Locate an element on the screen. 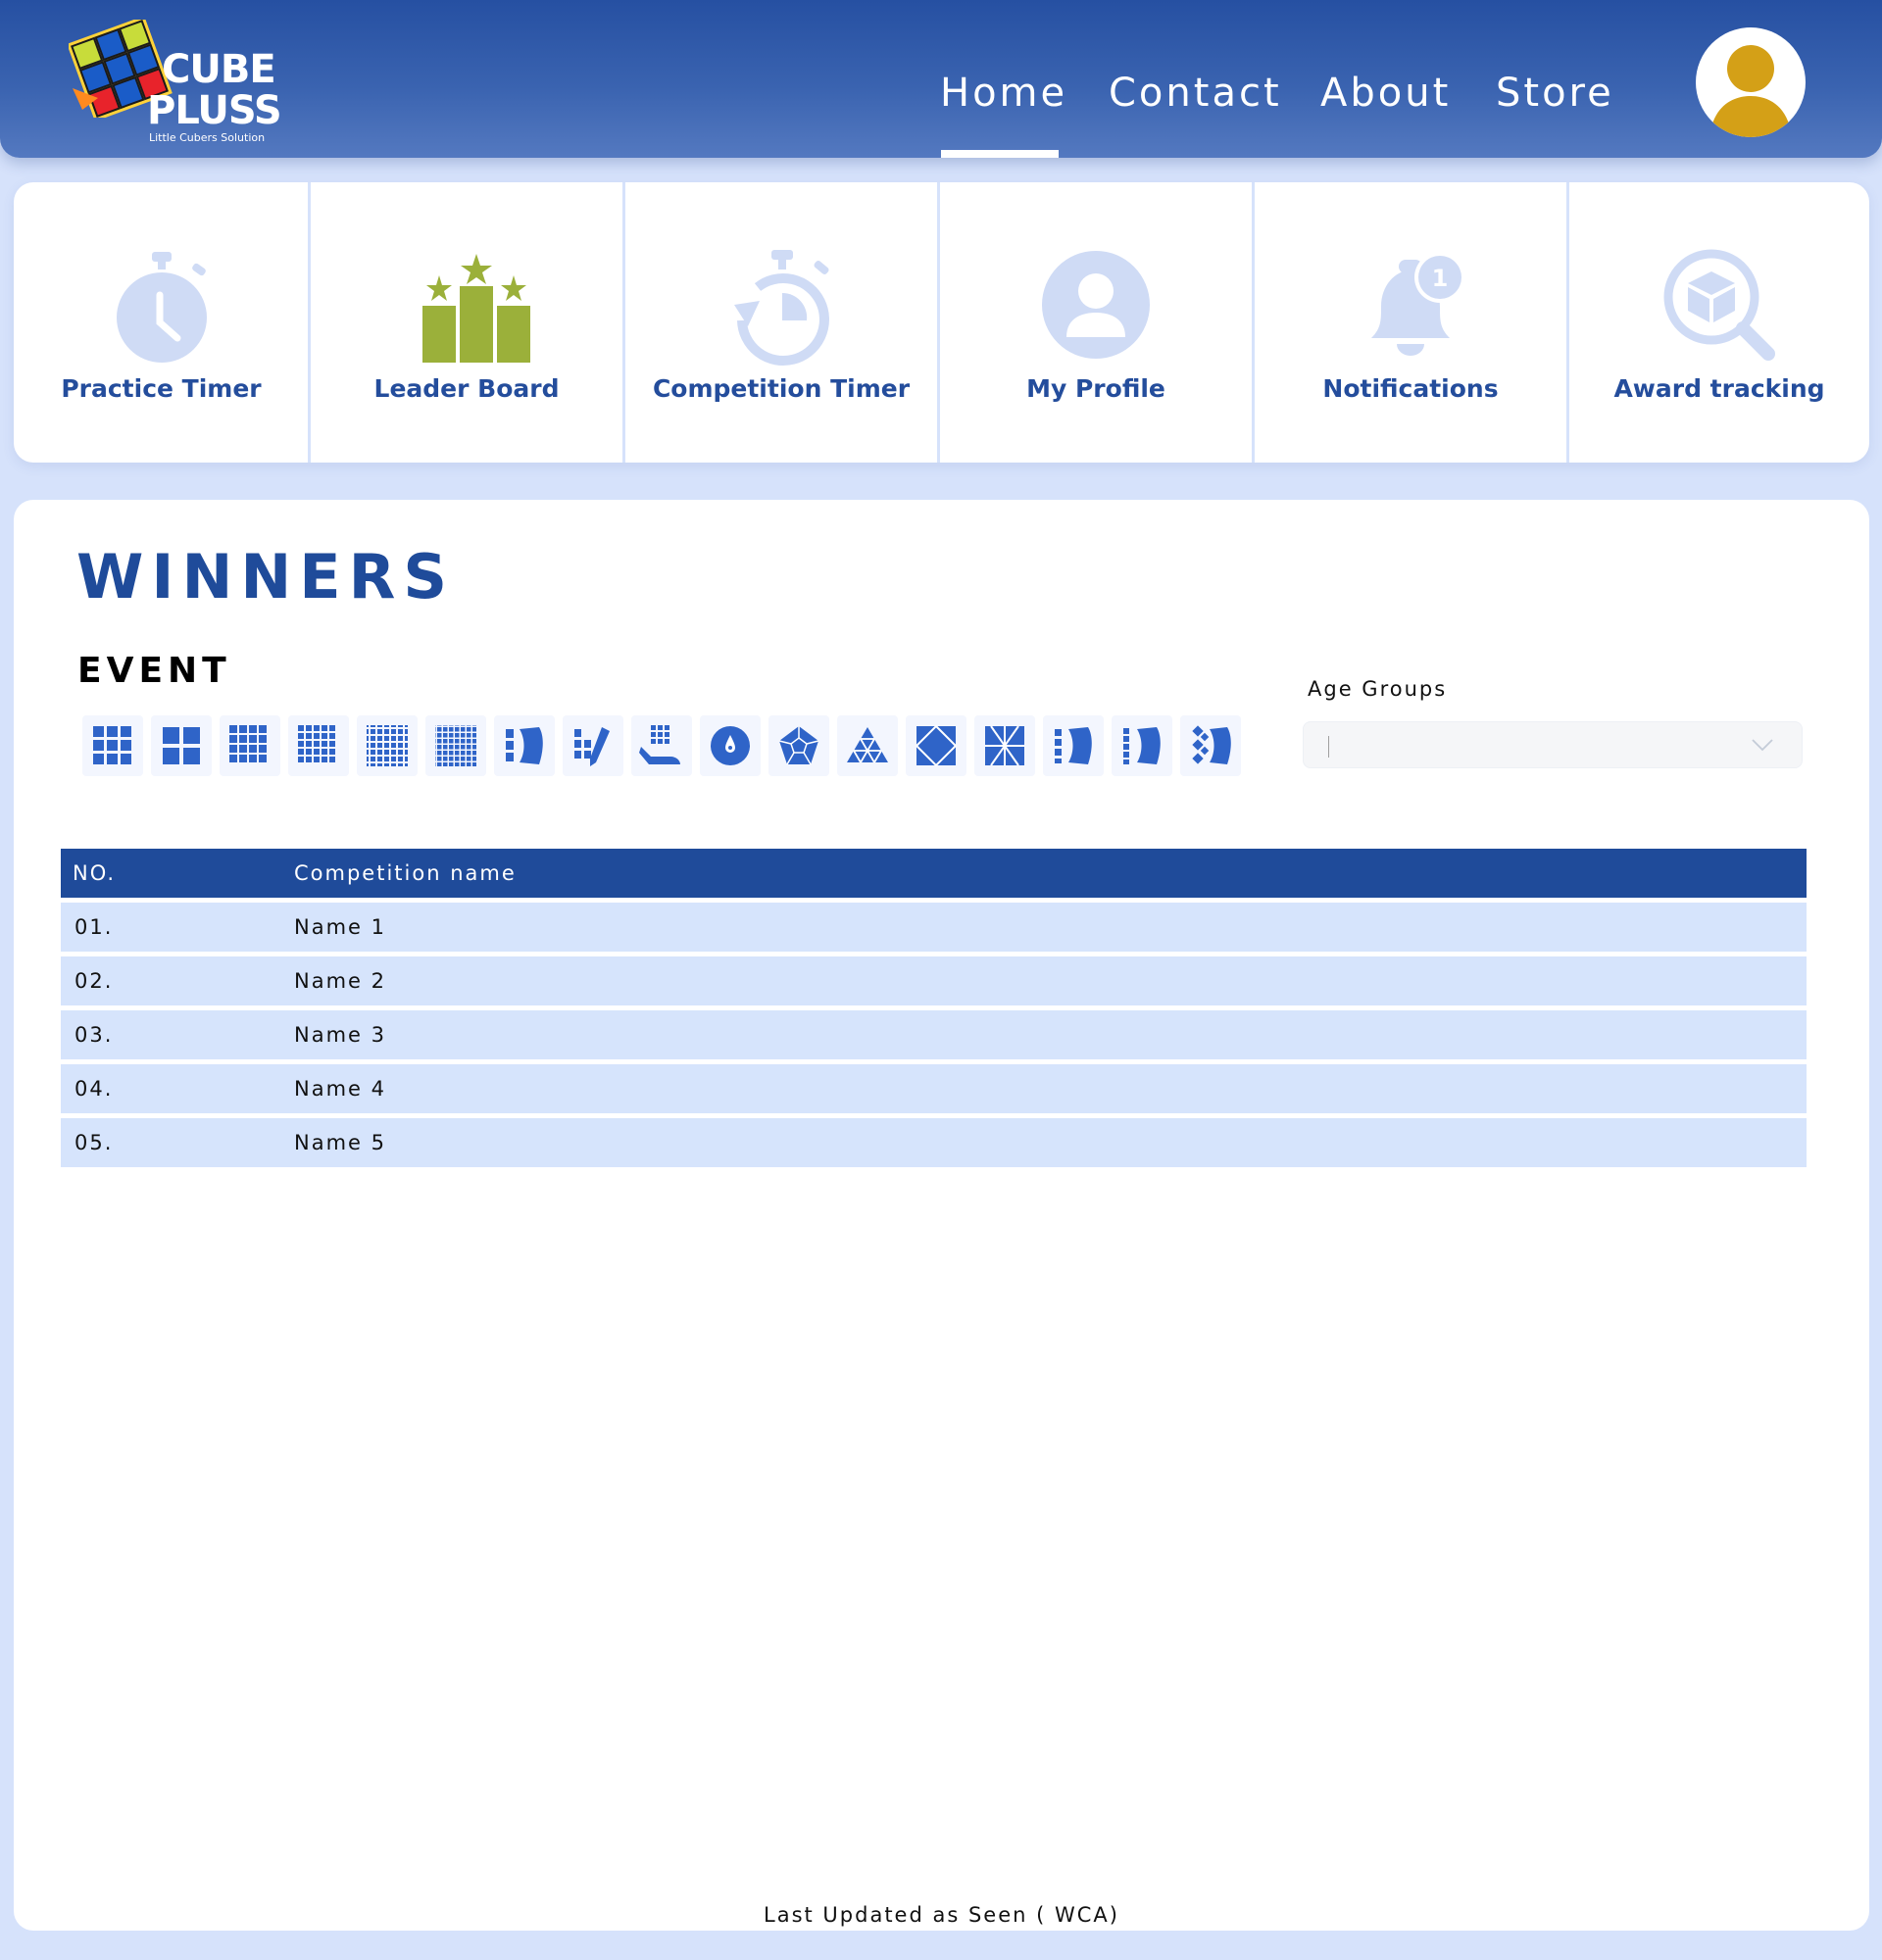 Image resolution: width=1882 pixels, height=1960 pixels. box-search-icon is located at coordinates (1719, 305).